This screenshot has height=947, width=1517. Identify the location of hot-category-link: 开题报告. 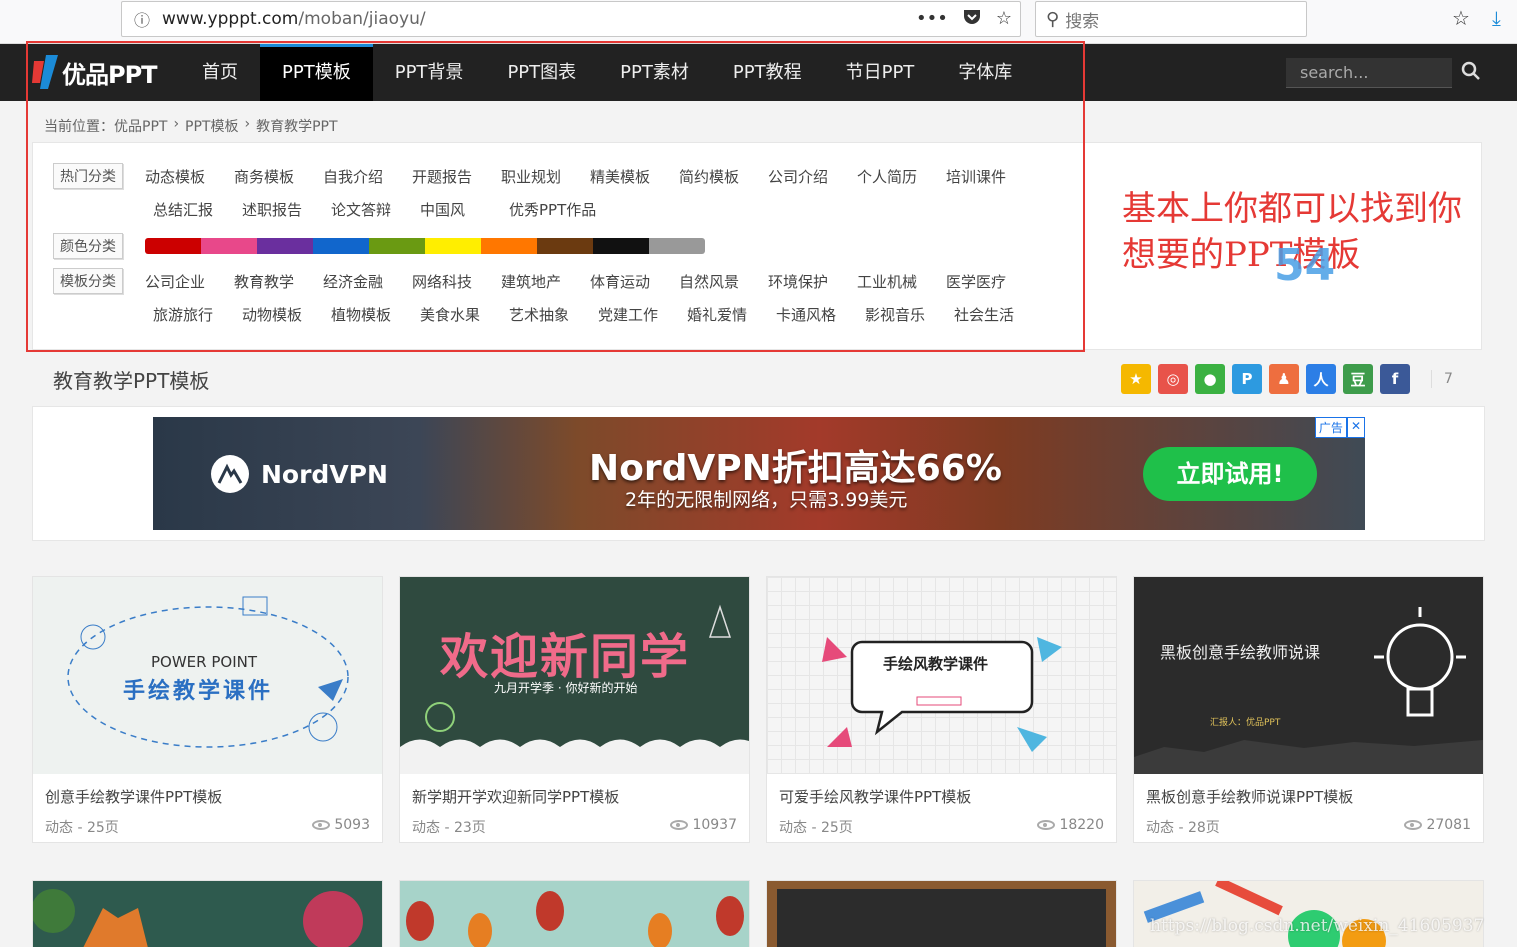
(456, 176).